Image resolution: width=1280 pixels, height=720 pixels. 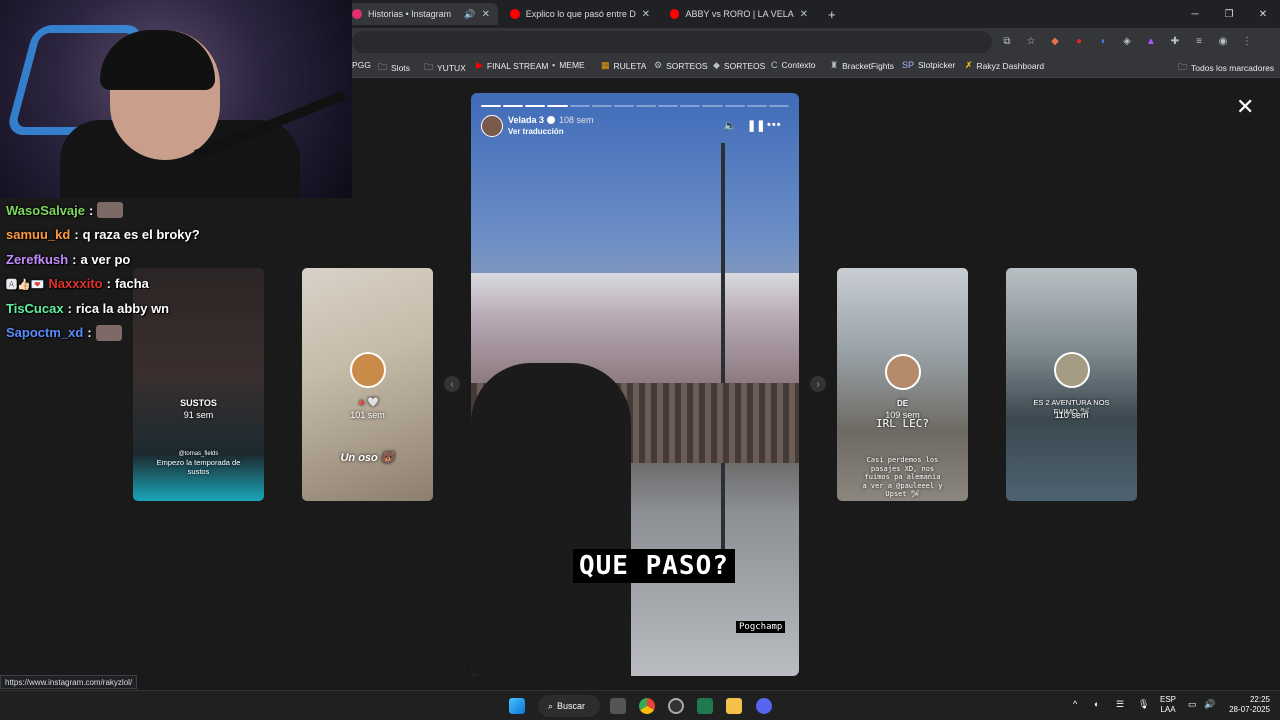 I want to click on bookmark-label: Slotpicker, so click(x=937, y=65).